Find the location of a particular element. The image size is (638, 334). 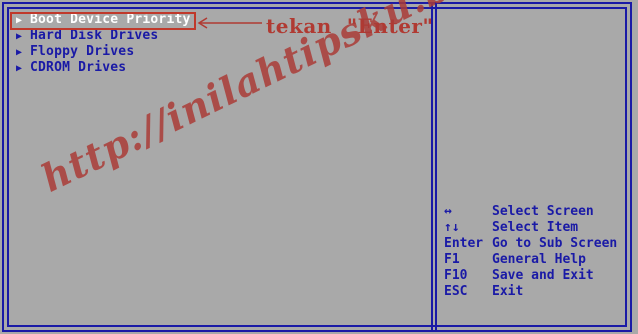

help-key: F1 is located at coordinates (452, 259).